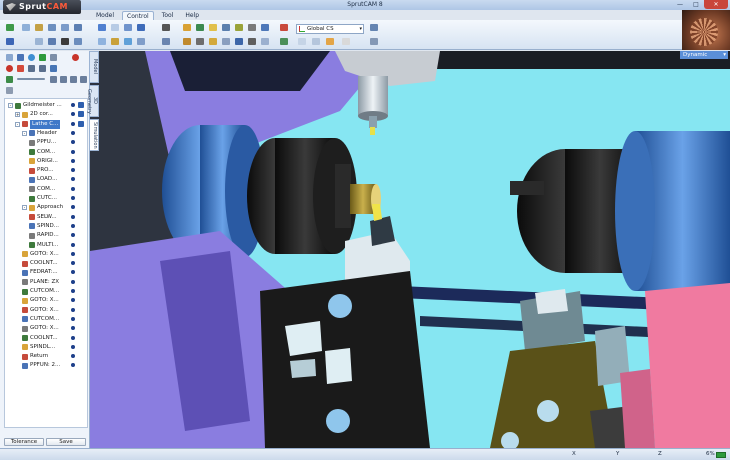  I want to click on view-mode-select: Dynamic ▾, so click(704, 55).